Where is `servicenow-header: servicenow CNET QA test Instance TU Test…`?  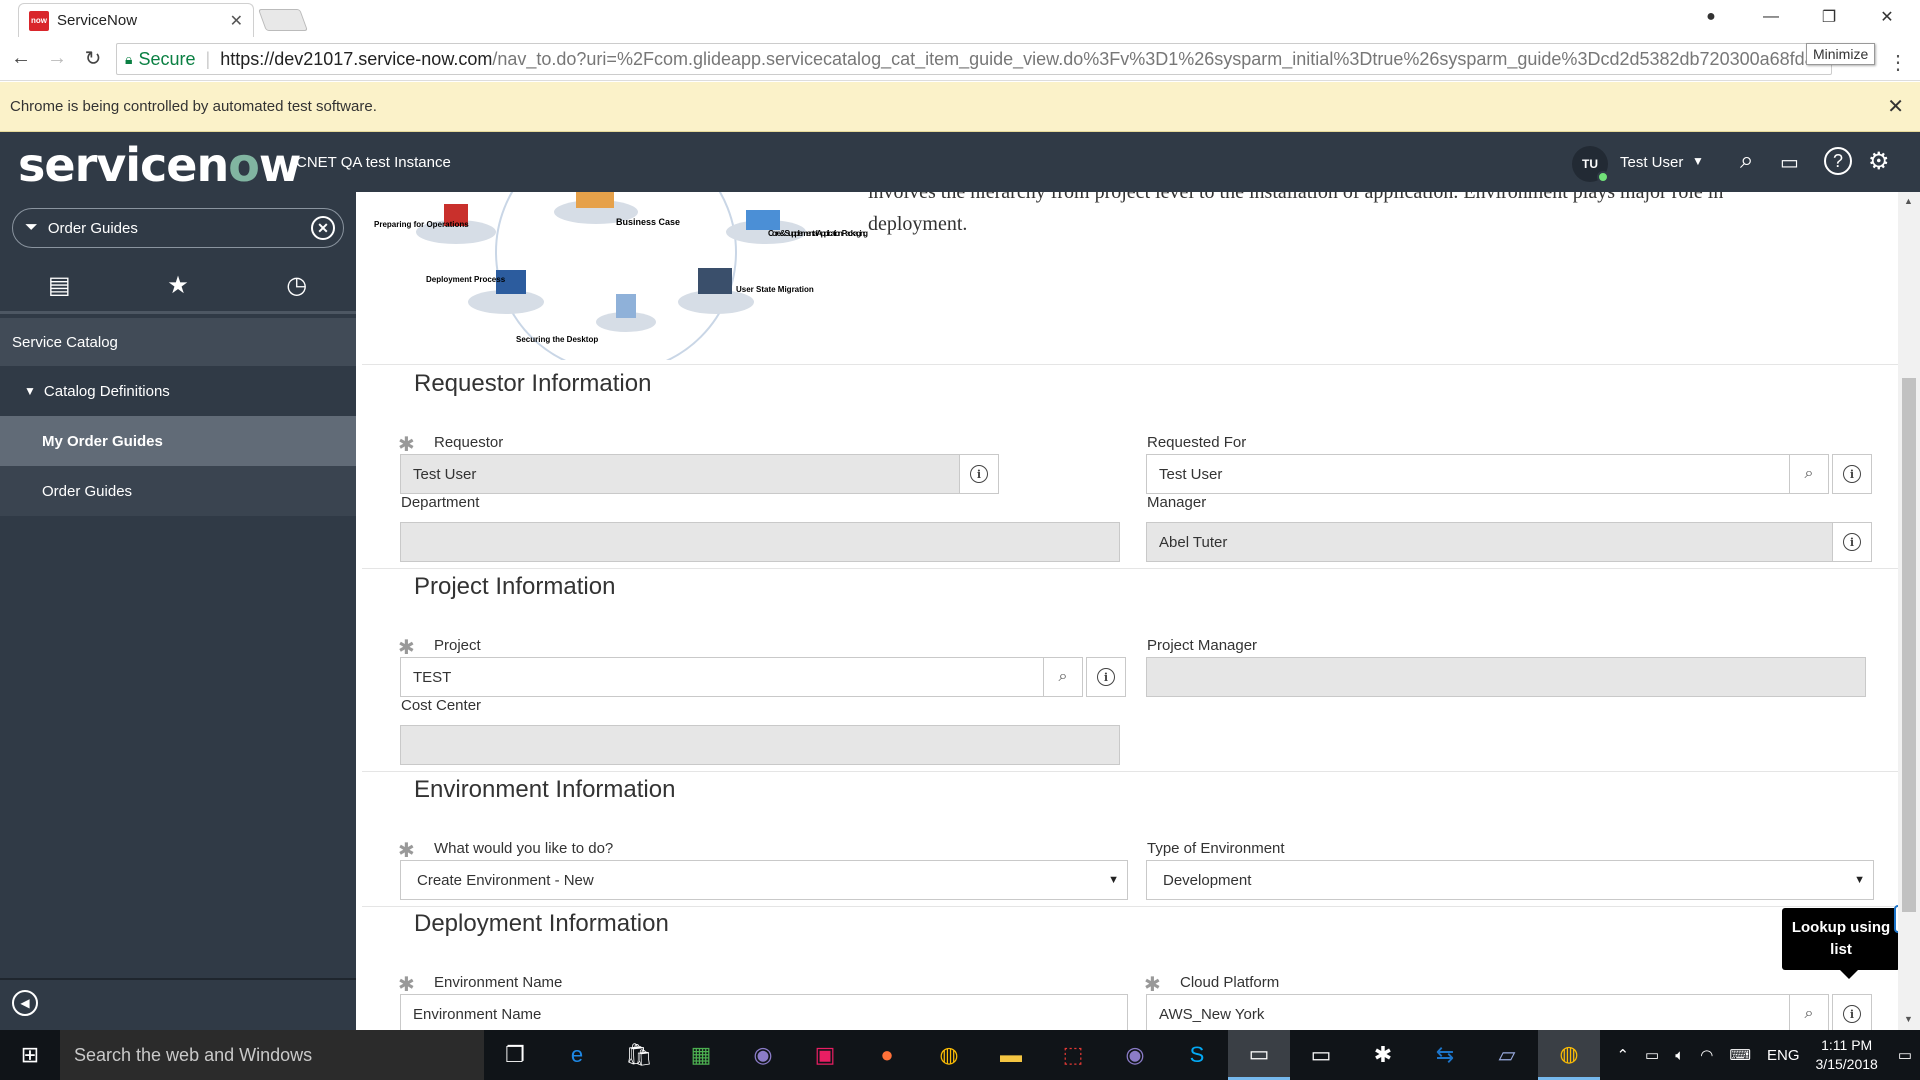 servicenow-header: servicenow CNET QA test Instance TU Test… is located at coordinates (960, 162).